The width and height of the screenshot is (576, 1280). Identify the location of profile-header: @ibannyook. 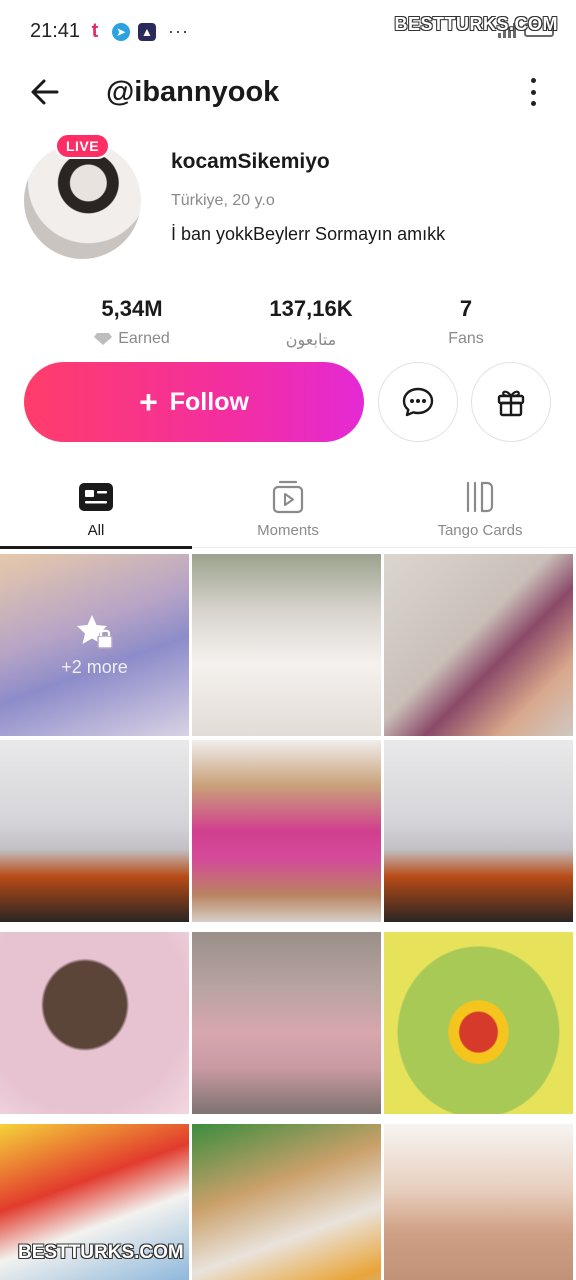
(288, 92).